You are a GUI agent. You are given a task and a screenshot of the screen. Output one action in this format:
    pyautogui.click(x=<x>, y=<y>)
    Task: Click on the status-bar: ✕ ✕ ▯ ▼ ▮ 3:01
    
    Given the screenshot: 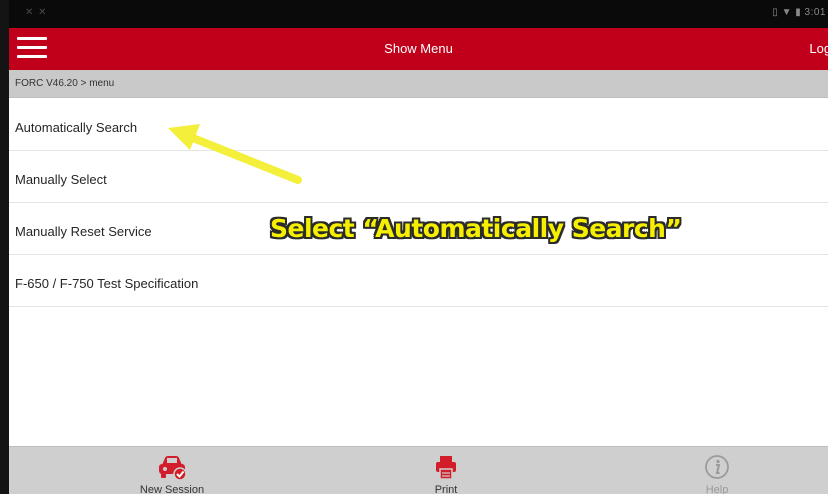 What is the action you would take?
    pyautogui.click(x=418, y=14)
    